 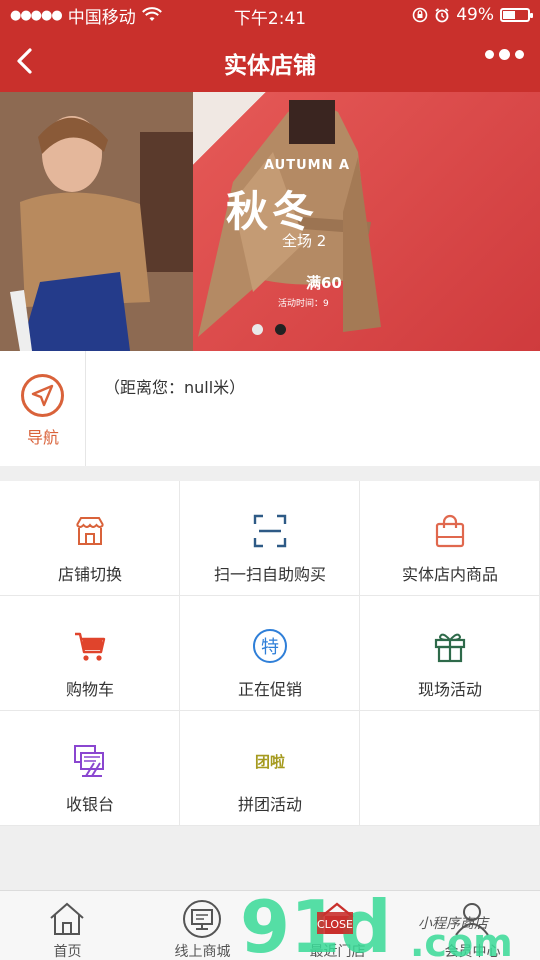 What do you see at coordinates (270, 408) in the screenshot?
I see `store-info: 导航 （距离您：null米）` at bounding box center [270, 408].